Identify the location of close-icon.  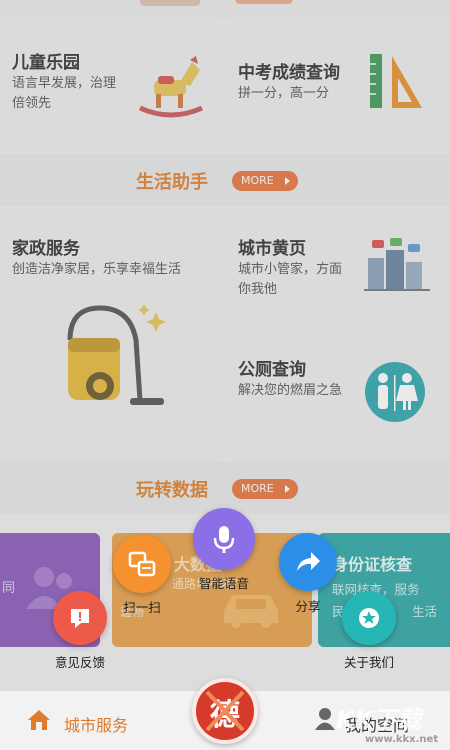
(225, 711).